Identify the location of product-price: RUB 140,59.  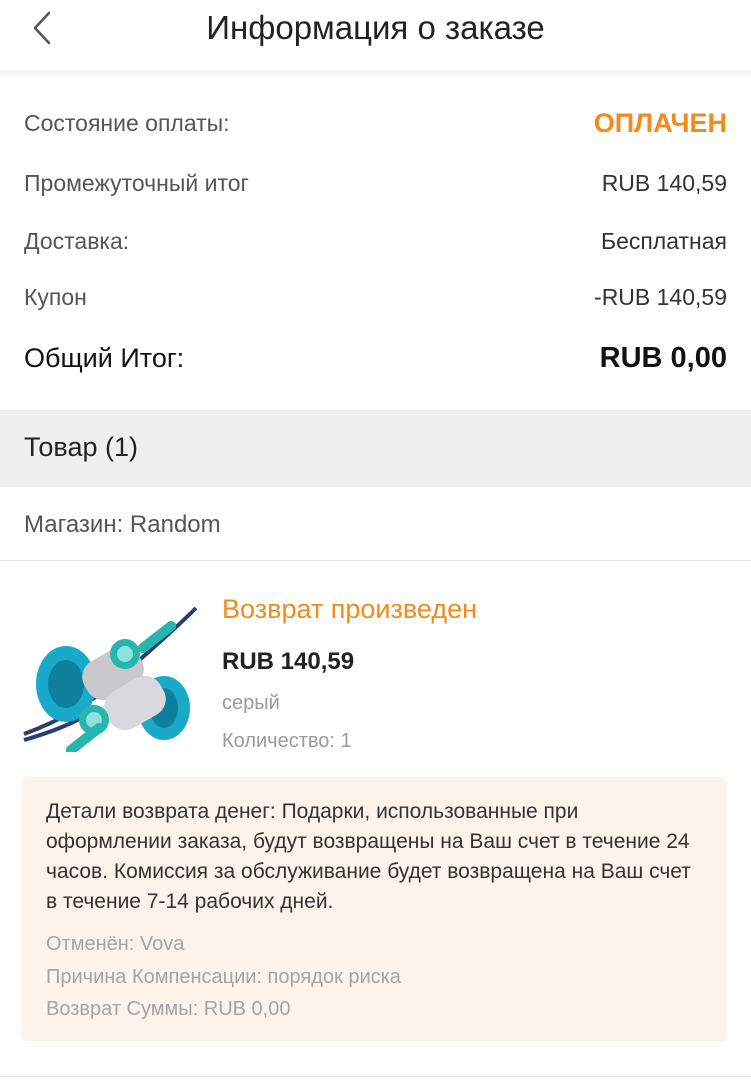
(288, 661).